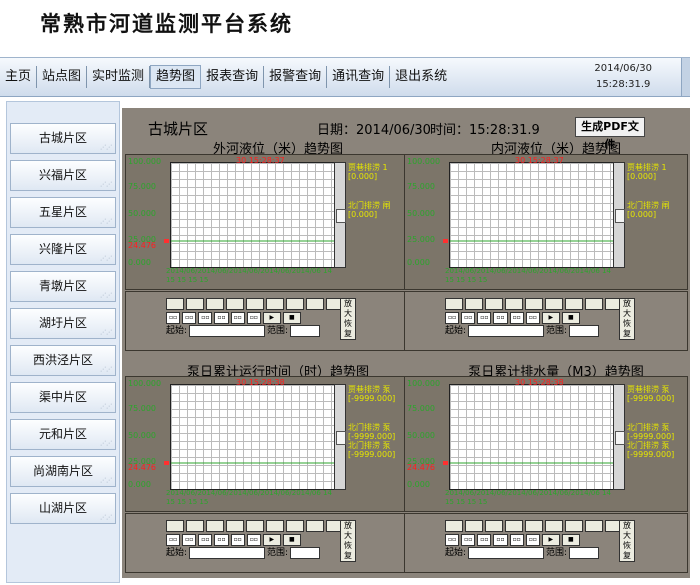  What do you see at coordinates (63, 471) in the screenshot?
I see `sidebar-item-shanghunan: 尚湖南片区 ⋰⋰` at bounding box center [63, 471].